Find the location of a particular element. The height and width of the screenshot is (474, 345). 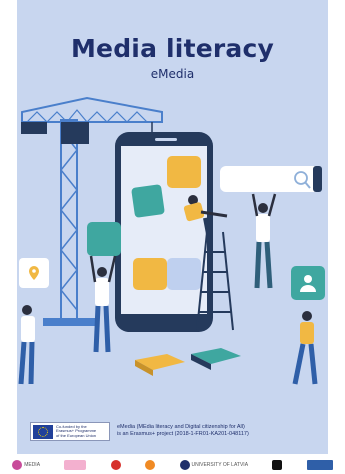

held-block is located at coordinates (104, 239).